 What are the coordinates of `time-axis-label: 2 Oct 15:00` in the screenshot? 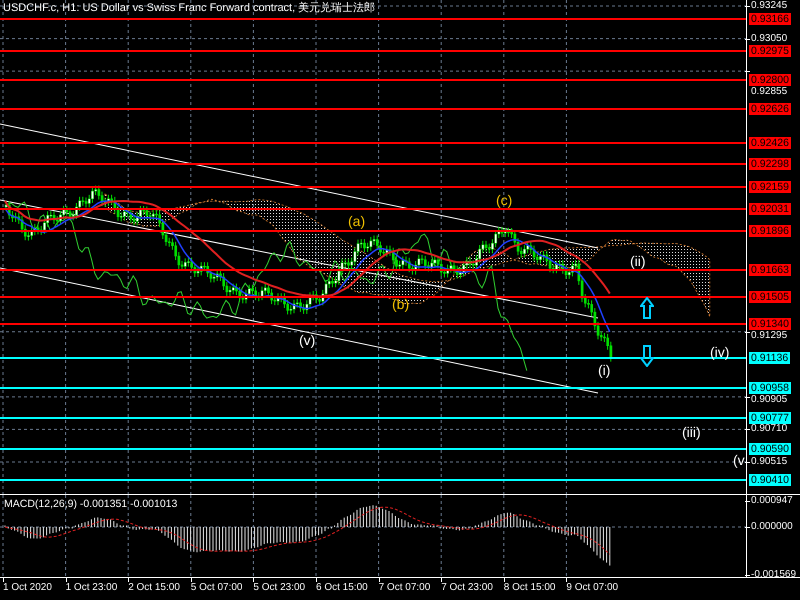 It's located at (154, 588).